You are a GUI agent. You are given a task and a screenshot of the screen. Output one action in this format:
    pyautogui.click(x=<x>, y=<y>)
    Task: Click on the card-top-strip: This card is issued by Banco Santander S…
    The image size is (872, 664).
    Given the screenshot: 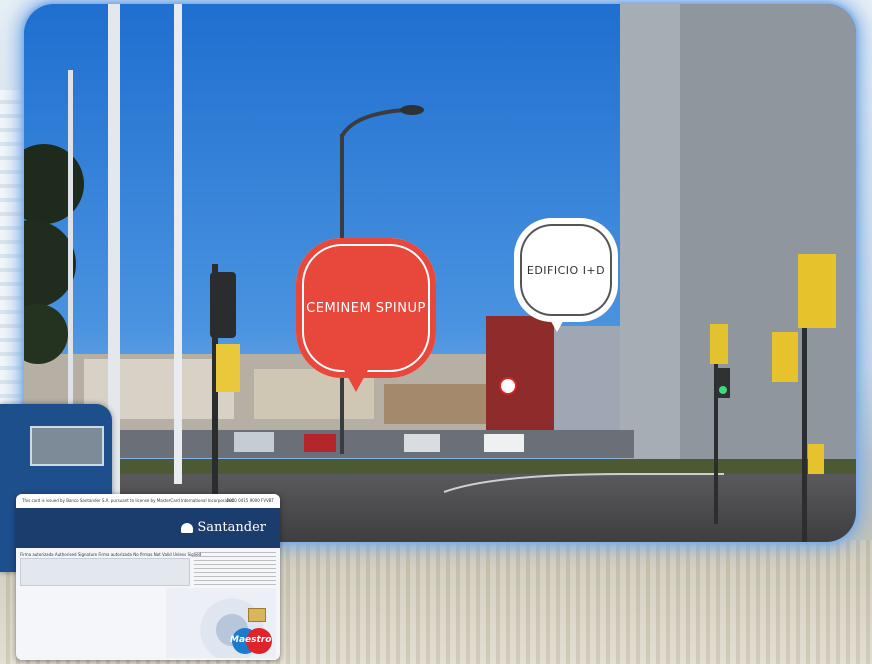 What is the action you would take?
    pyautogui.click(x=148, y=501)
    